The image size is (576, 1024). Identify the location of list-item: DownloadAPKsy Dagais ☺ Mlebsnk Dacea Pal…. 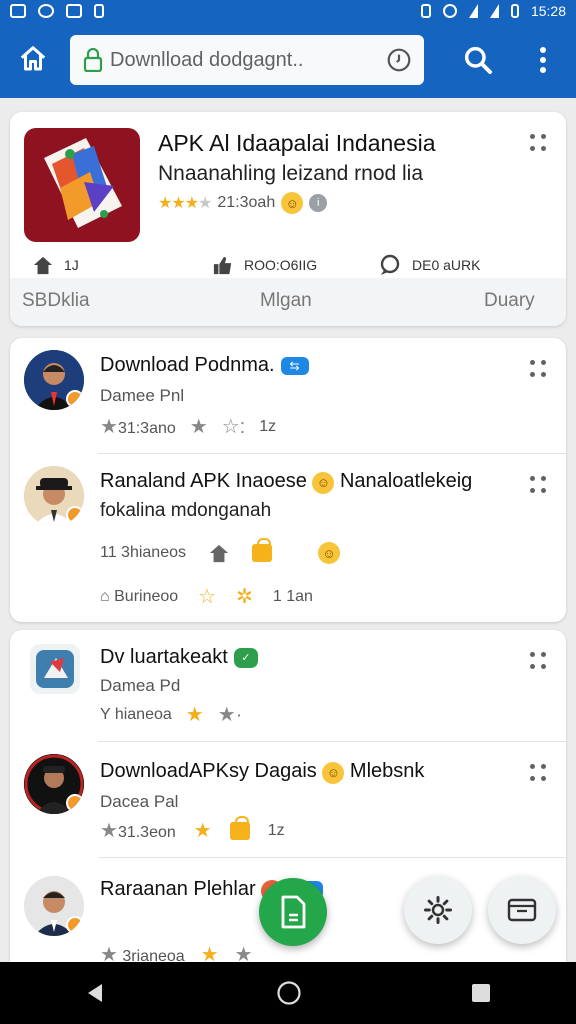
(288, 800).